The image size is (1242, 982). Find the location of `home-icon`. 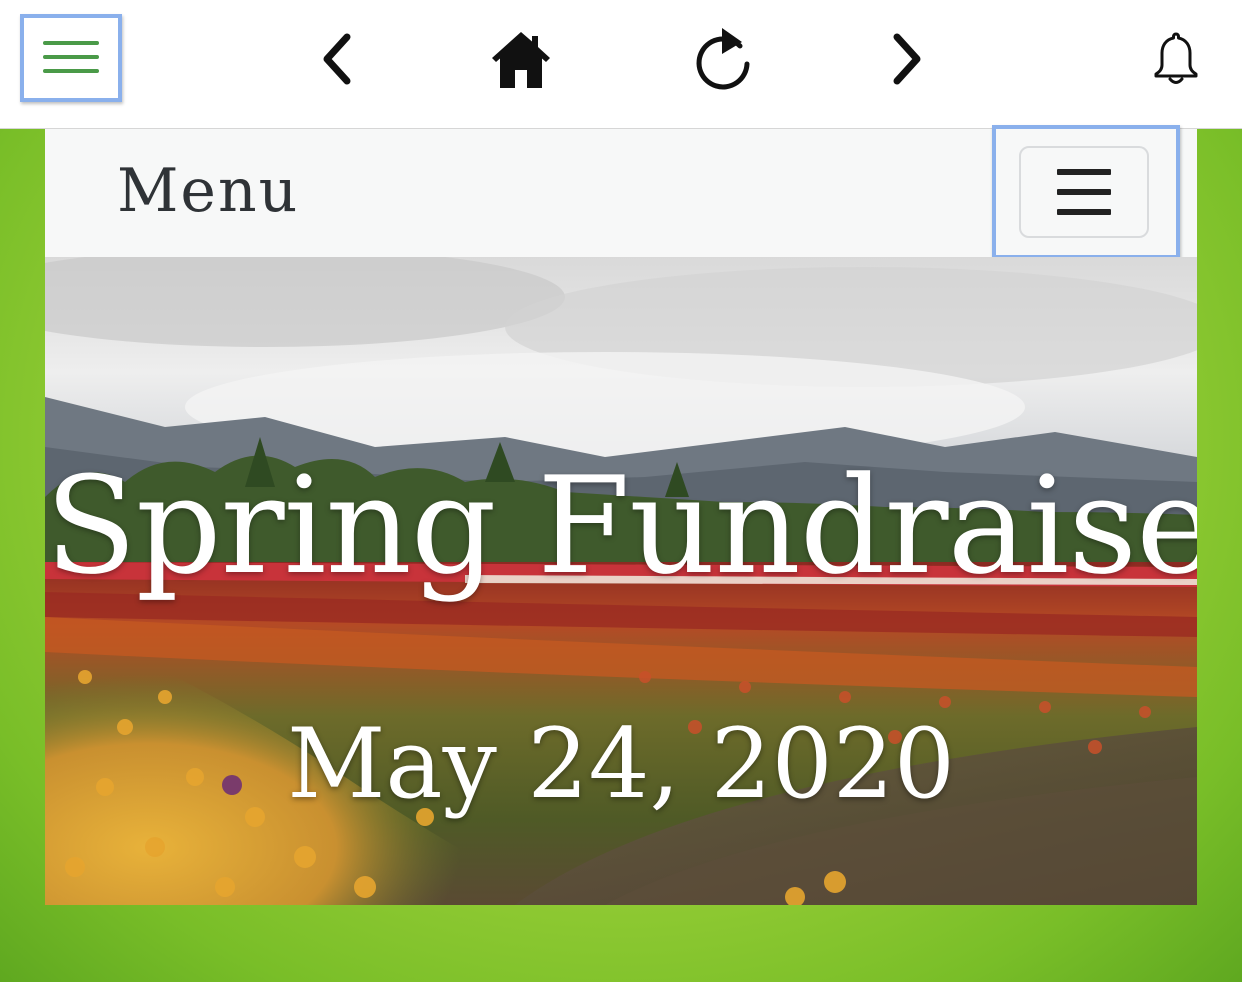

home-icon is located at coordinates (521, 60).